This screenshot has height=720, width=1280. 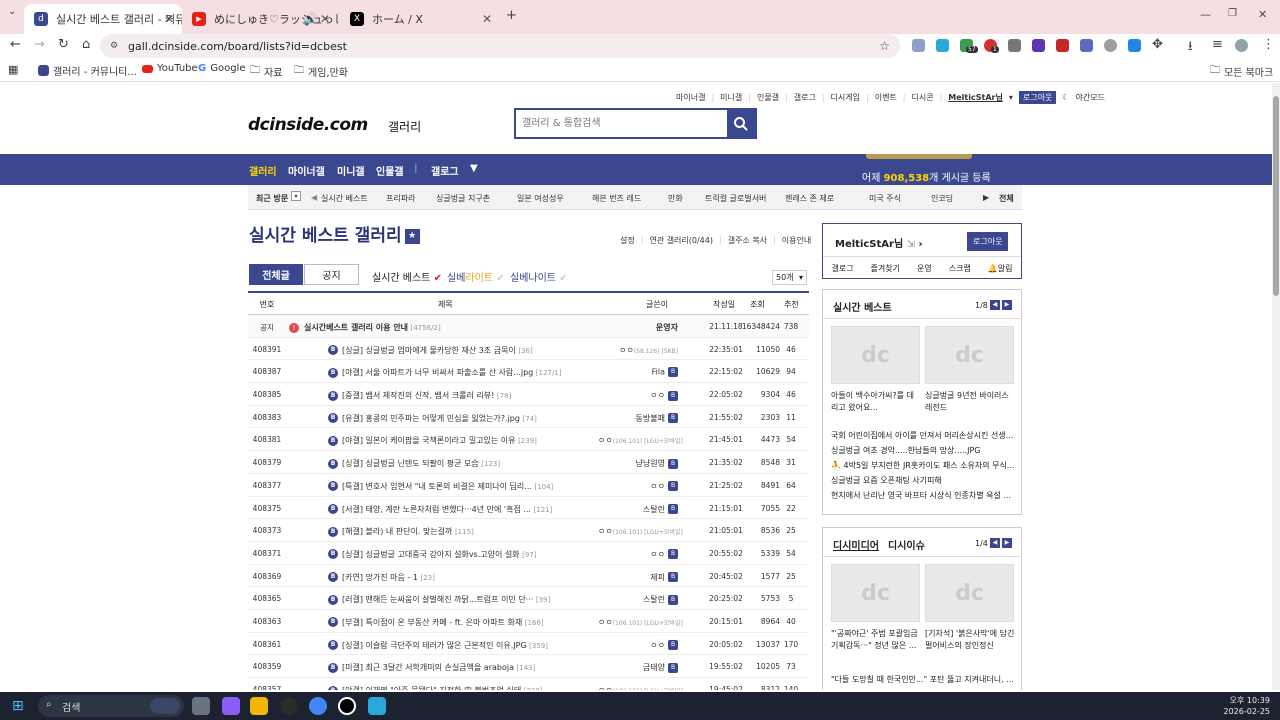 I want to click on post-title: B [중갤] 뱀서 제작진의 신작, 뱀서 크롤러 리뷰! [78], so click(x=478, y=395).